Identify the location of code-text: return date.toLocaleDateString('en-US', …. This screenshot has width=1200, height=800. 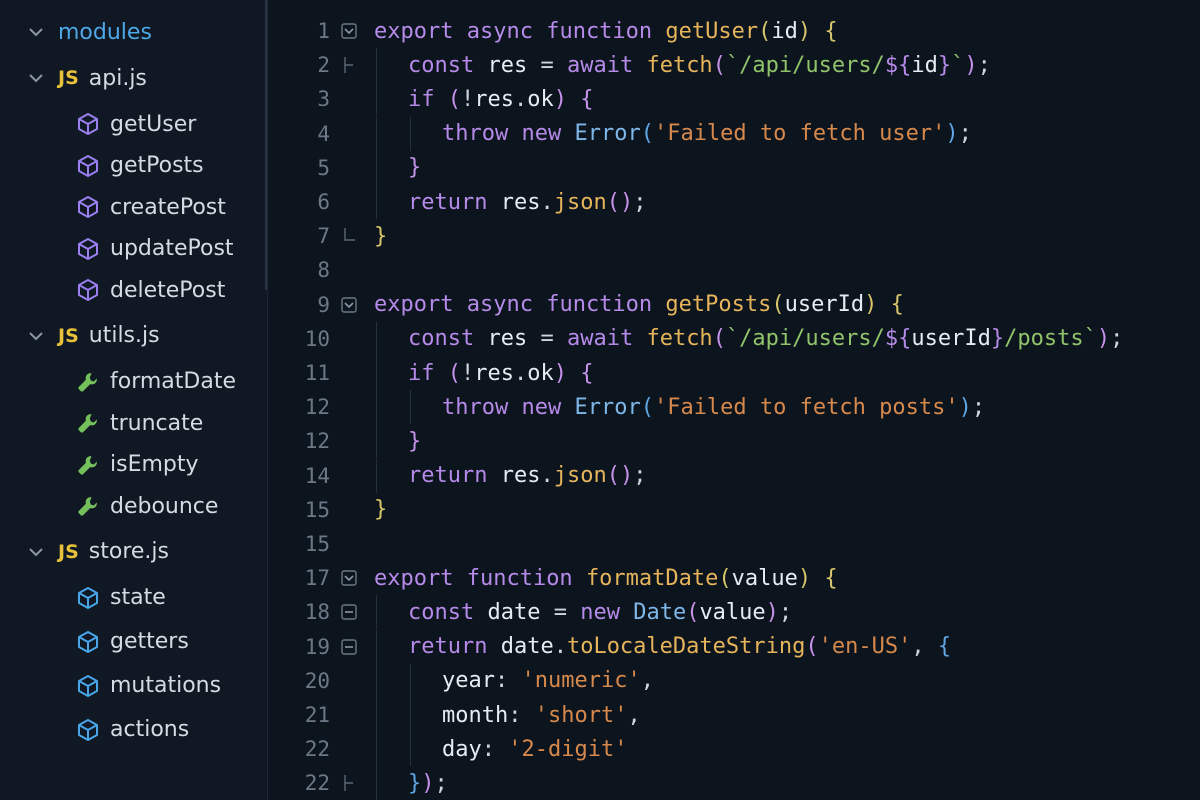
(679, 646).